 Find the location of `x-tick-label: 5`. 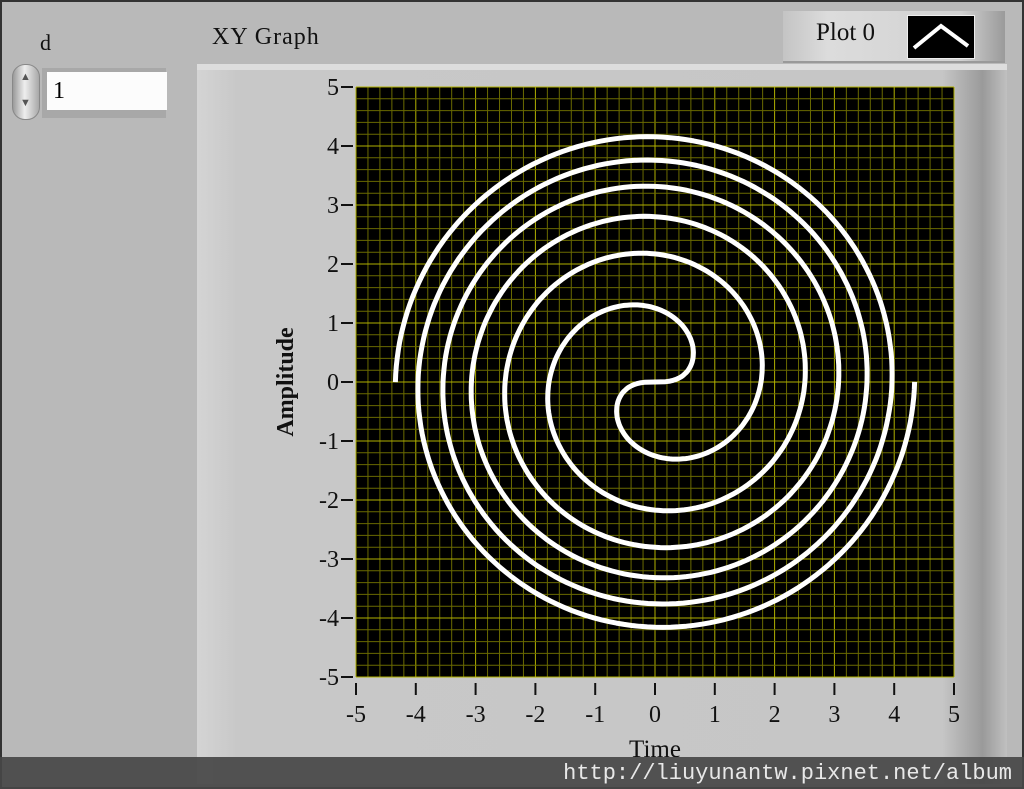

x-tick-label: 5 is located at coordinates (954, 715).